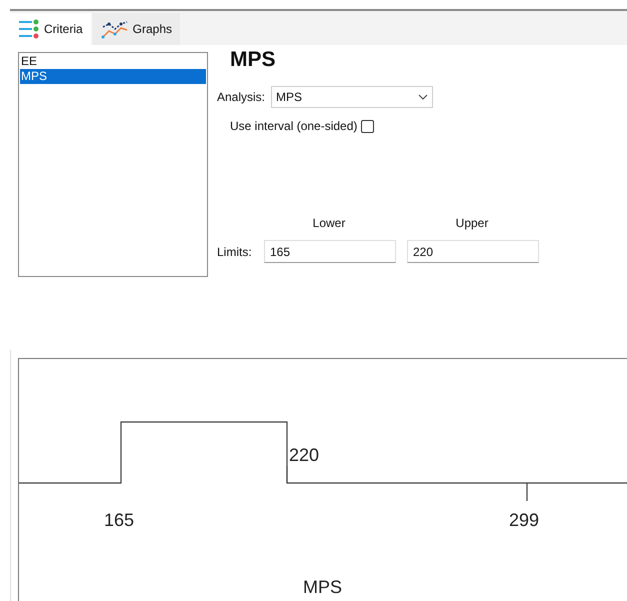 This screenshot has height=601, width=627. Describe the element at coordinates (235, 252) in the screenshot. I see `limits-label: Limits:` at that location.